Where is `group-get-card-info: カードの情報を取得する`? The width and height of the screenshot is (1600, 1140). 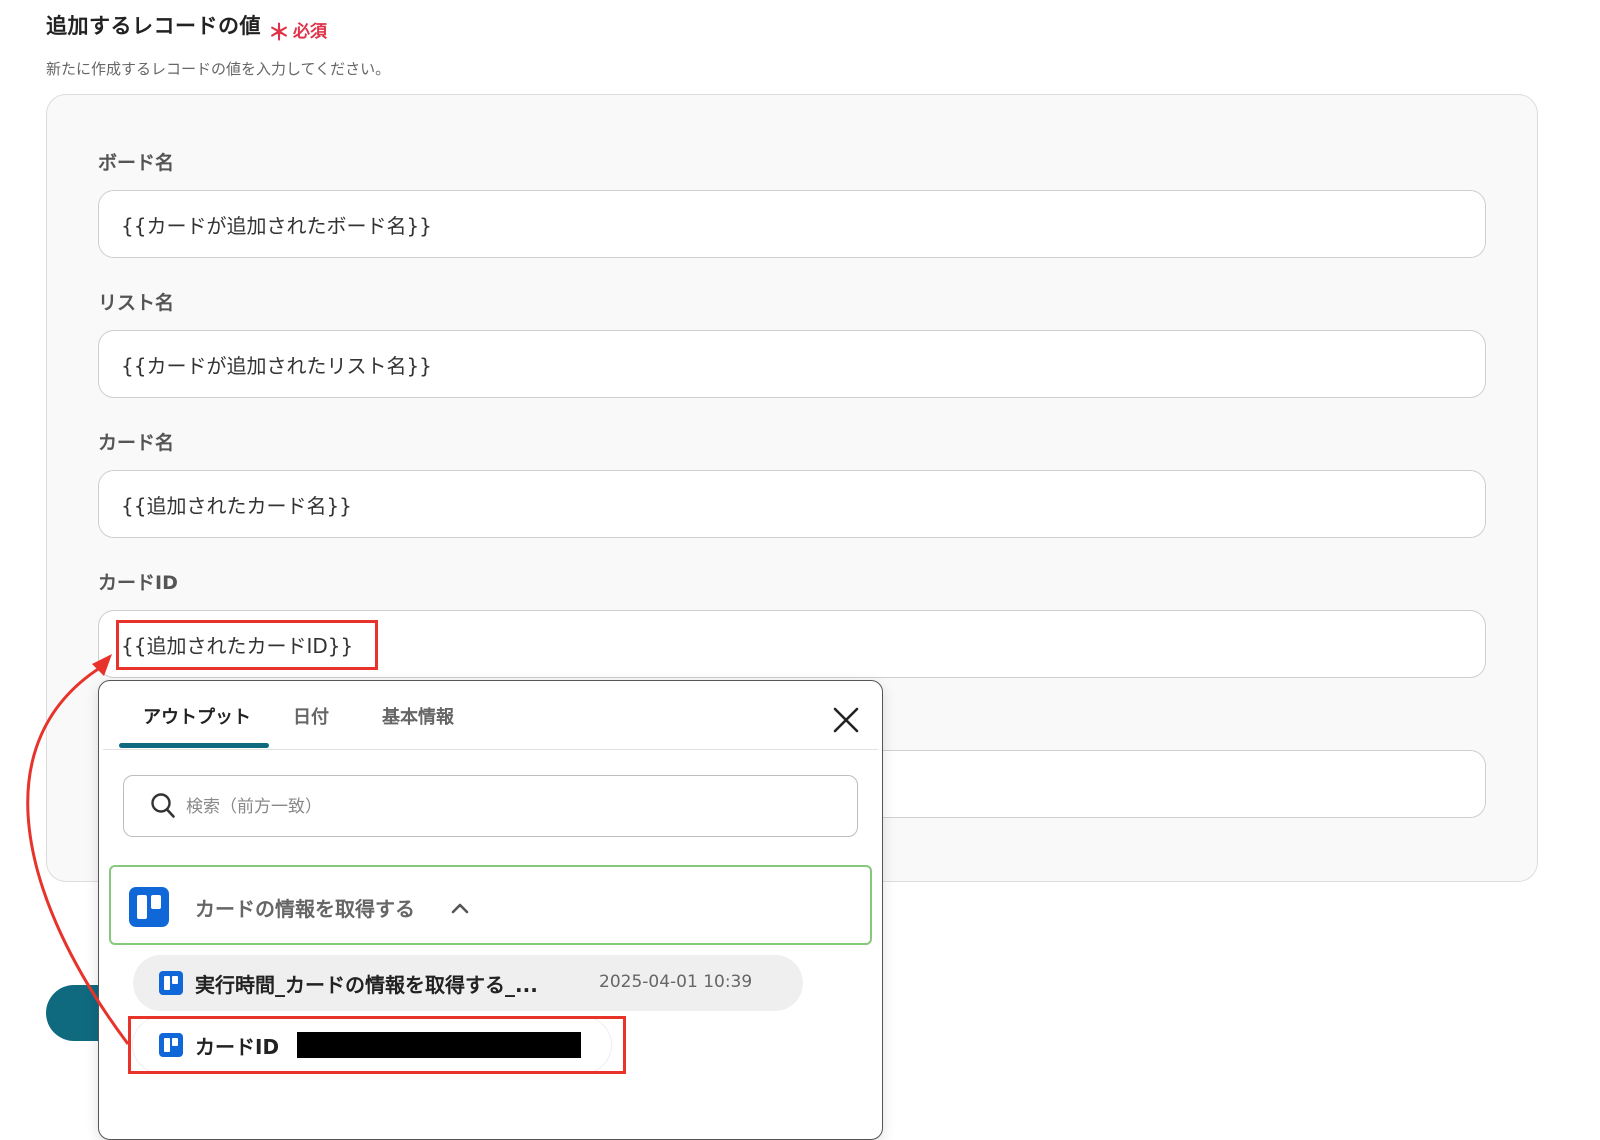 group-get-card-info: カードの情報を取得する is located at coordinates (490, 905).